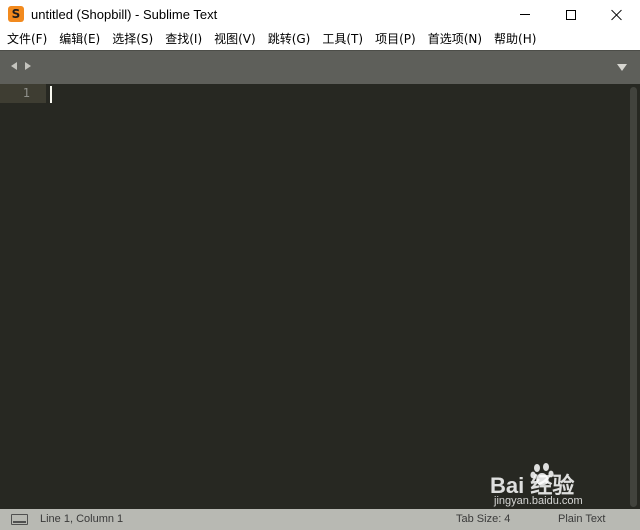  I want to click on menu-find: 查找(I), so click(183, 39).